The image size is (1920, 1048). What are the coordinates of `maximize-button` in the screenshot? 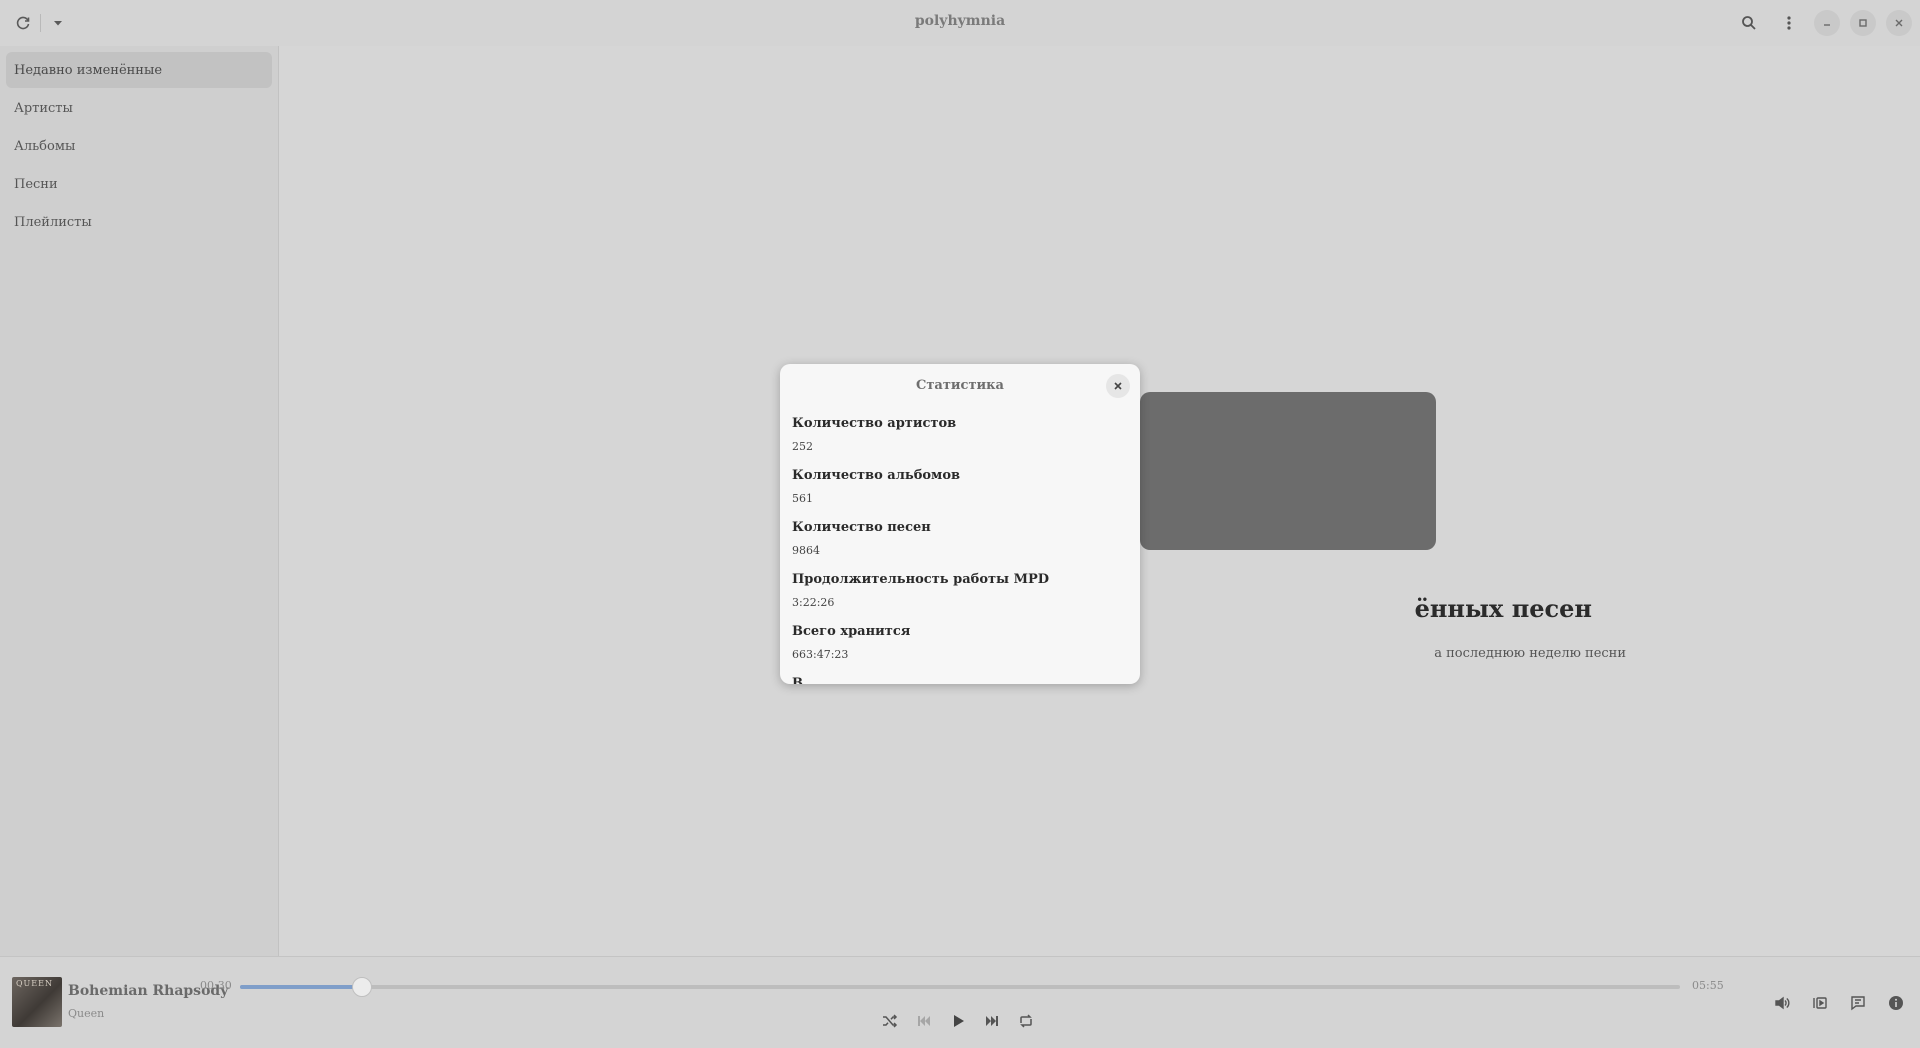 It's located at (1863, 23).